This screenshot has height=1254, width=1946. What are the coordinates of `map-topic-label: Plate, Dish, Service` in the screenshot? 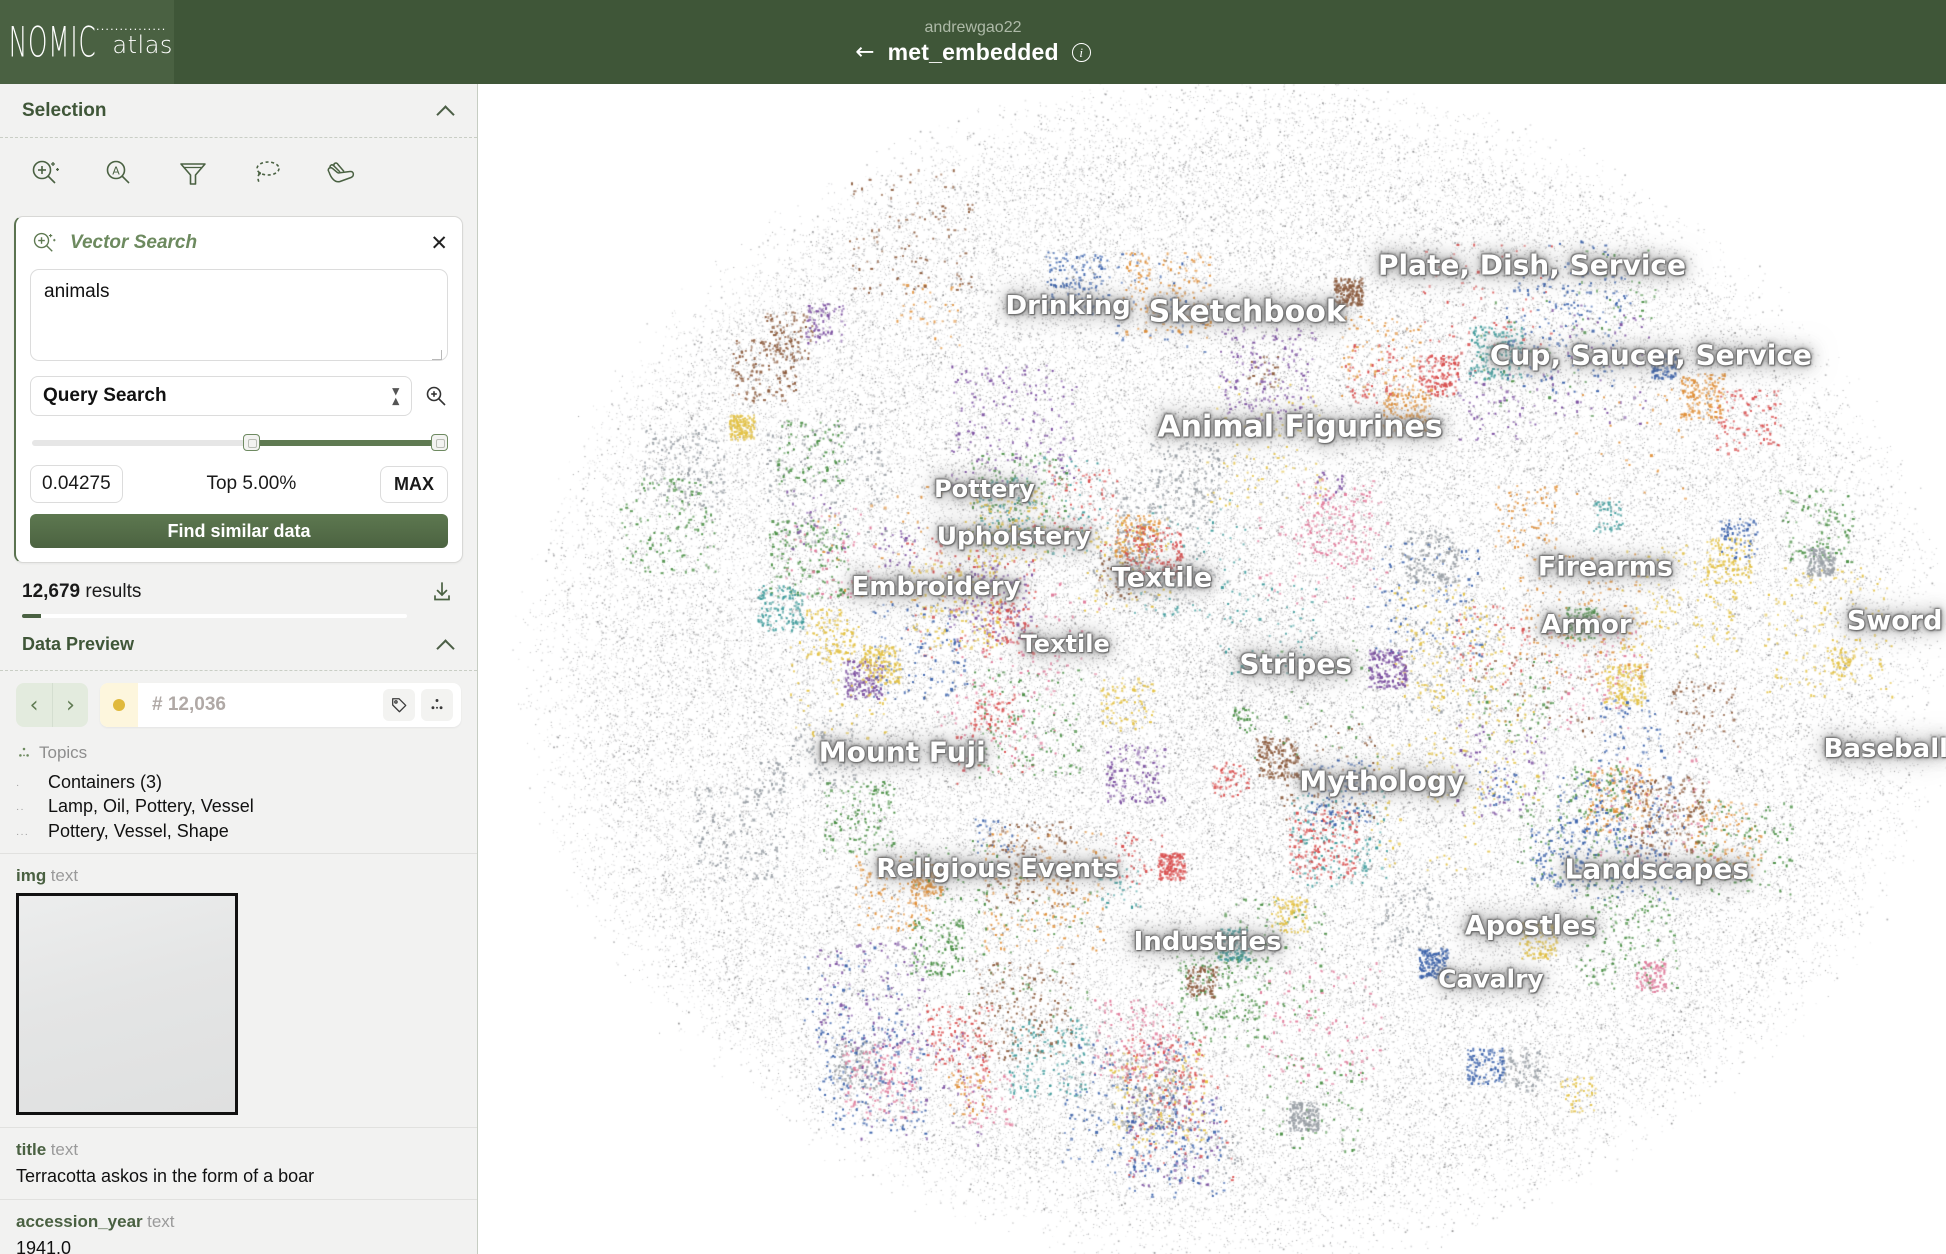 It's located at (1532, 265).